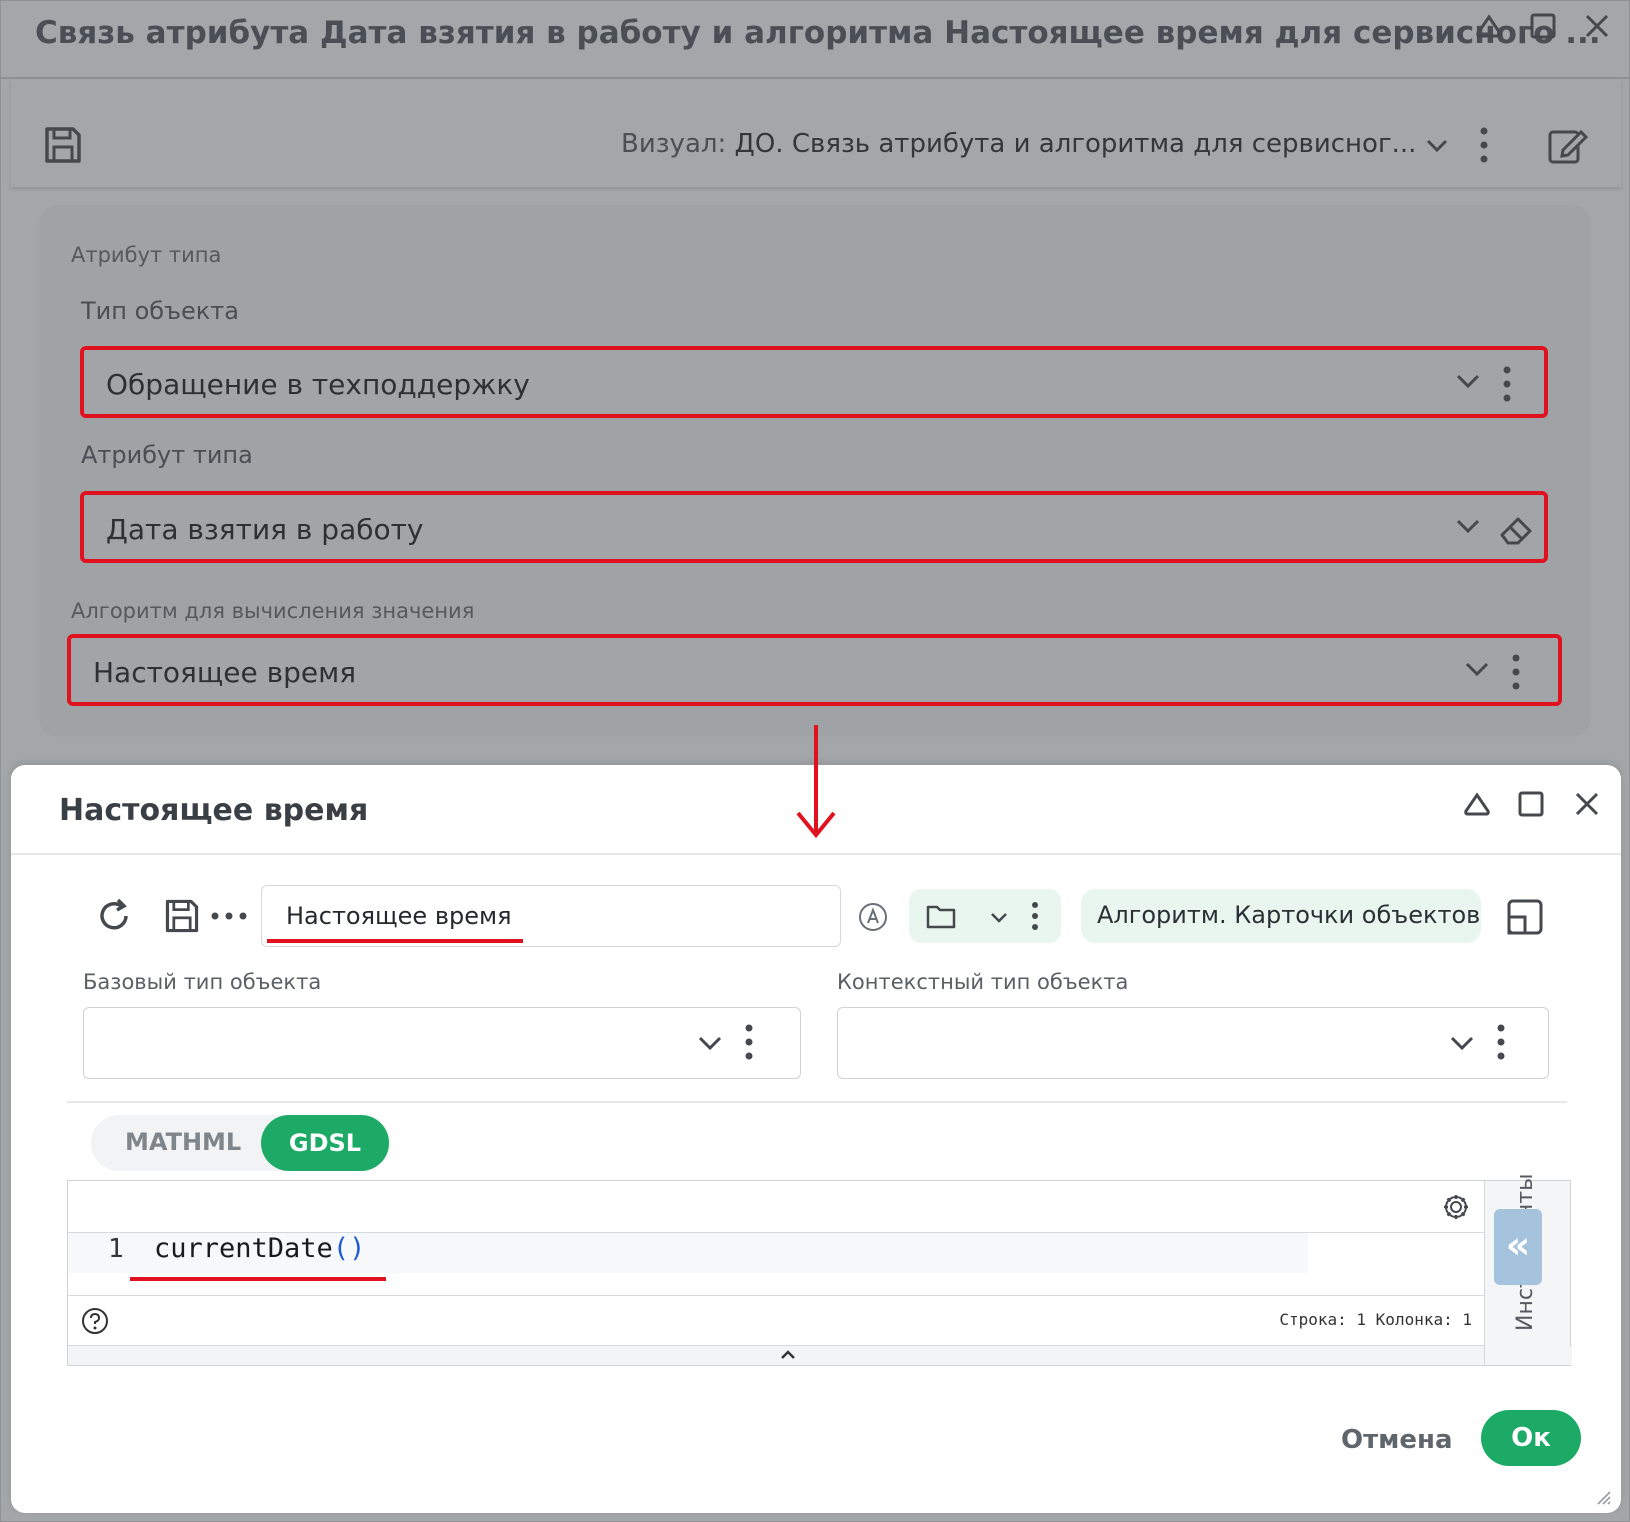 Image resolution: width=1630 pixels, height=1522 pixels. What do you see at coordinates (325, 1143) in the screenshot?
I see `tab-gdsl: GDSL` at bounding box center [325, 1143].